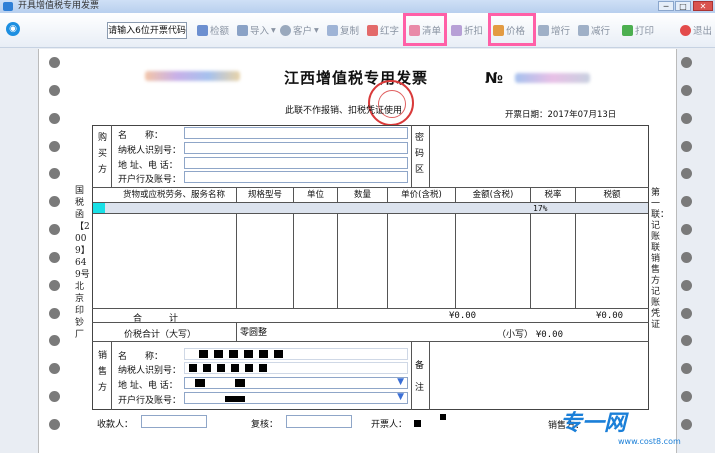 The width and height of the screenshot is (715, 453). Describe the element at coordinates (82, 263) in the screenshot. I see `left-vertical-print: 国税函【2009】649号北京印钞厂` at that location.